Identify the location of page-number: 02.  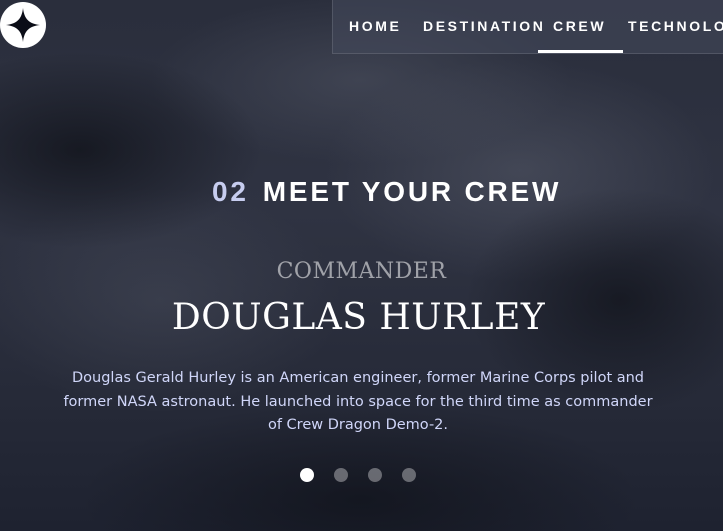
(230, 191).